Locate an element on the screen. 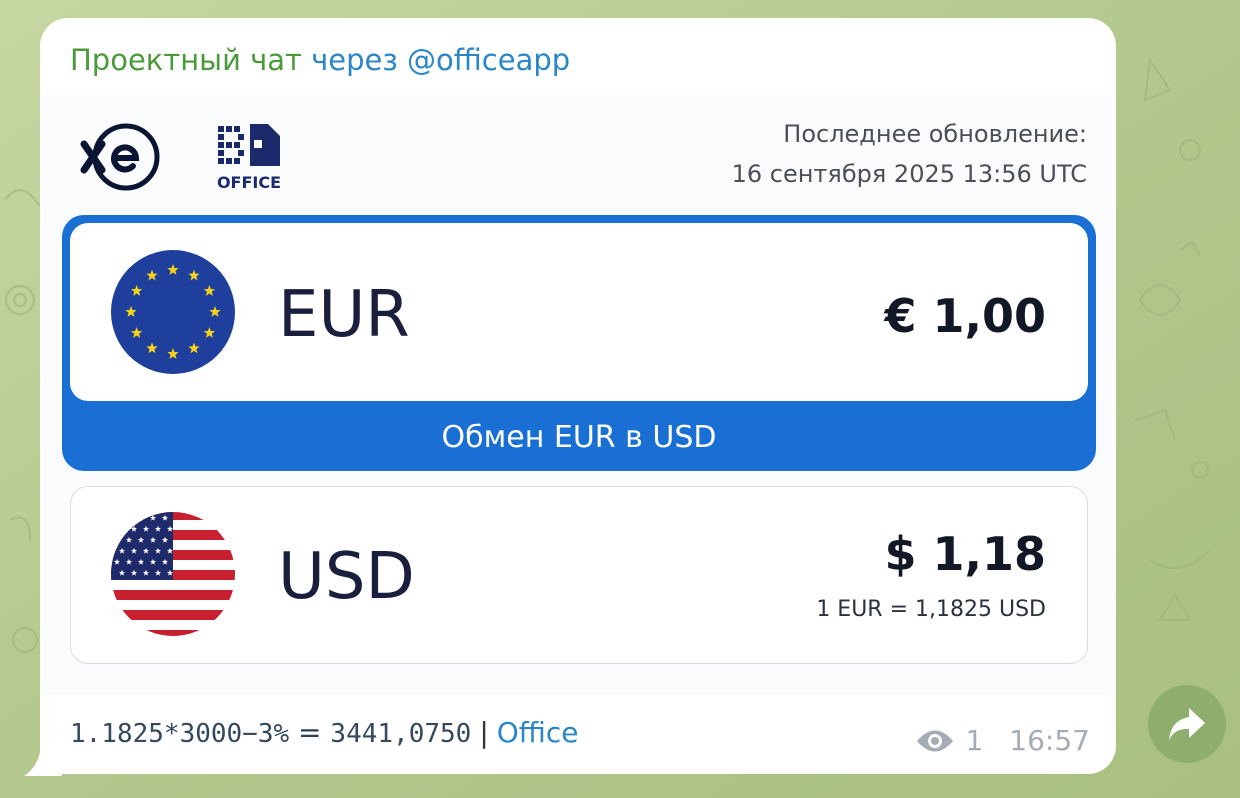 The width and height of the screenshot is (1240, 798). via-bot-link: через @officeapp is located at coordinates (440, 60).